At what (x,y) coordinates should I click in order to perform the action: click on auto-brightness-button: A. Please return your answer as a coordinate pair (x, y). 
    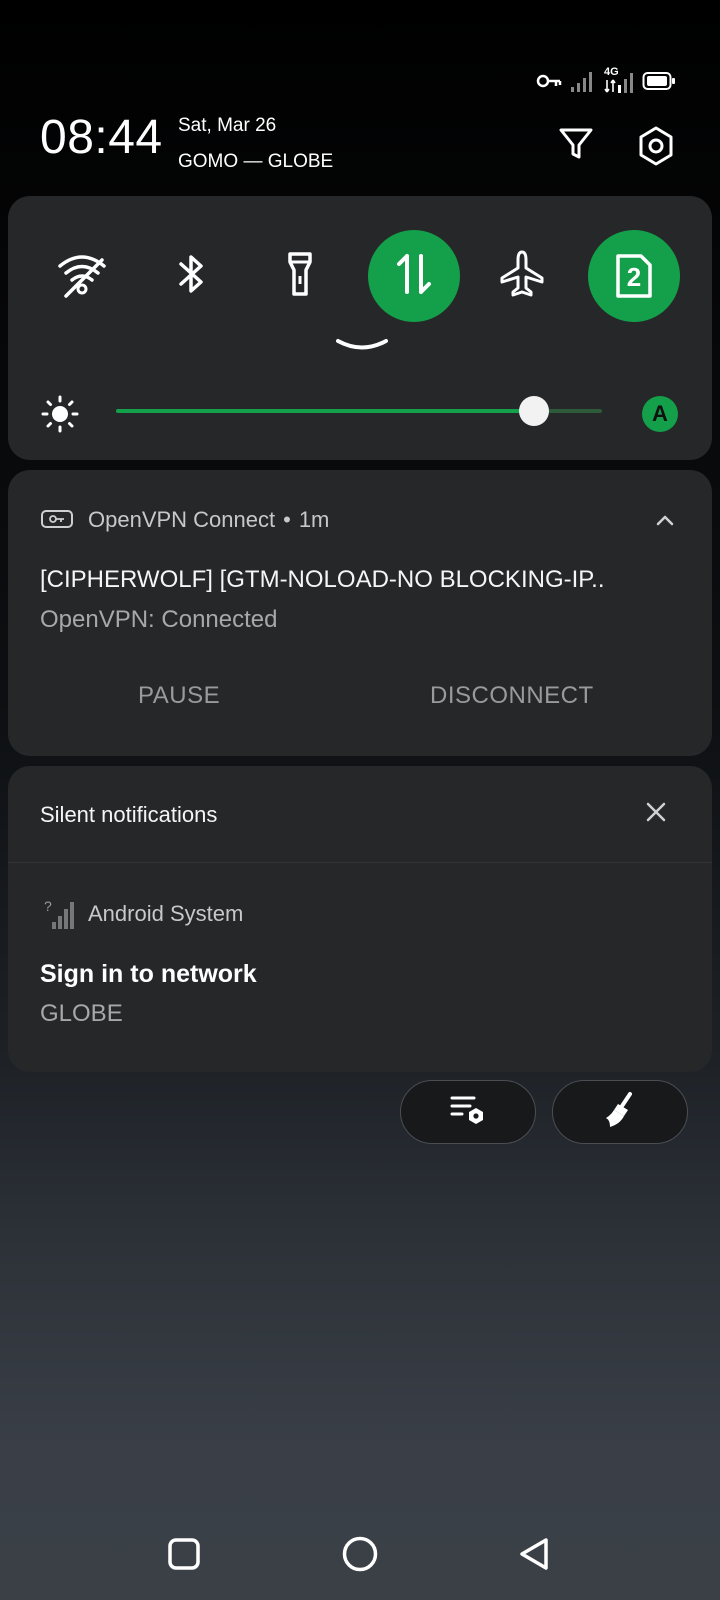
    Looking at the image, I should click on (660, 414).